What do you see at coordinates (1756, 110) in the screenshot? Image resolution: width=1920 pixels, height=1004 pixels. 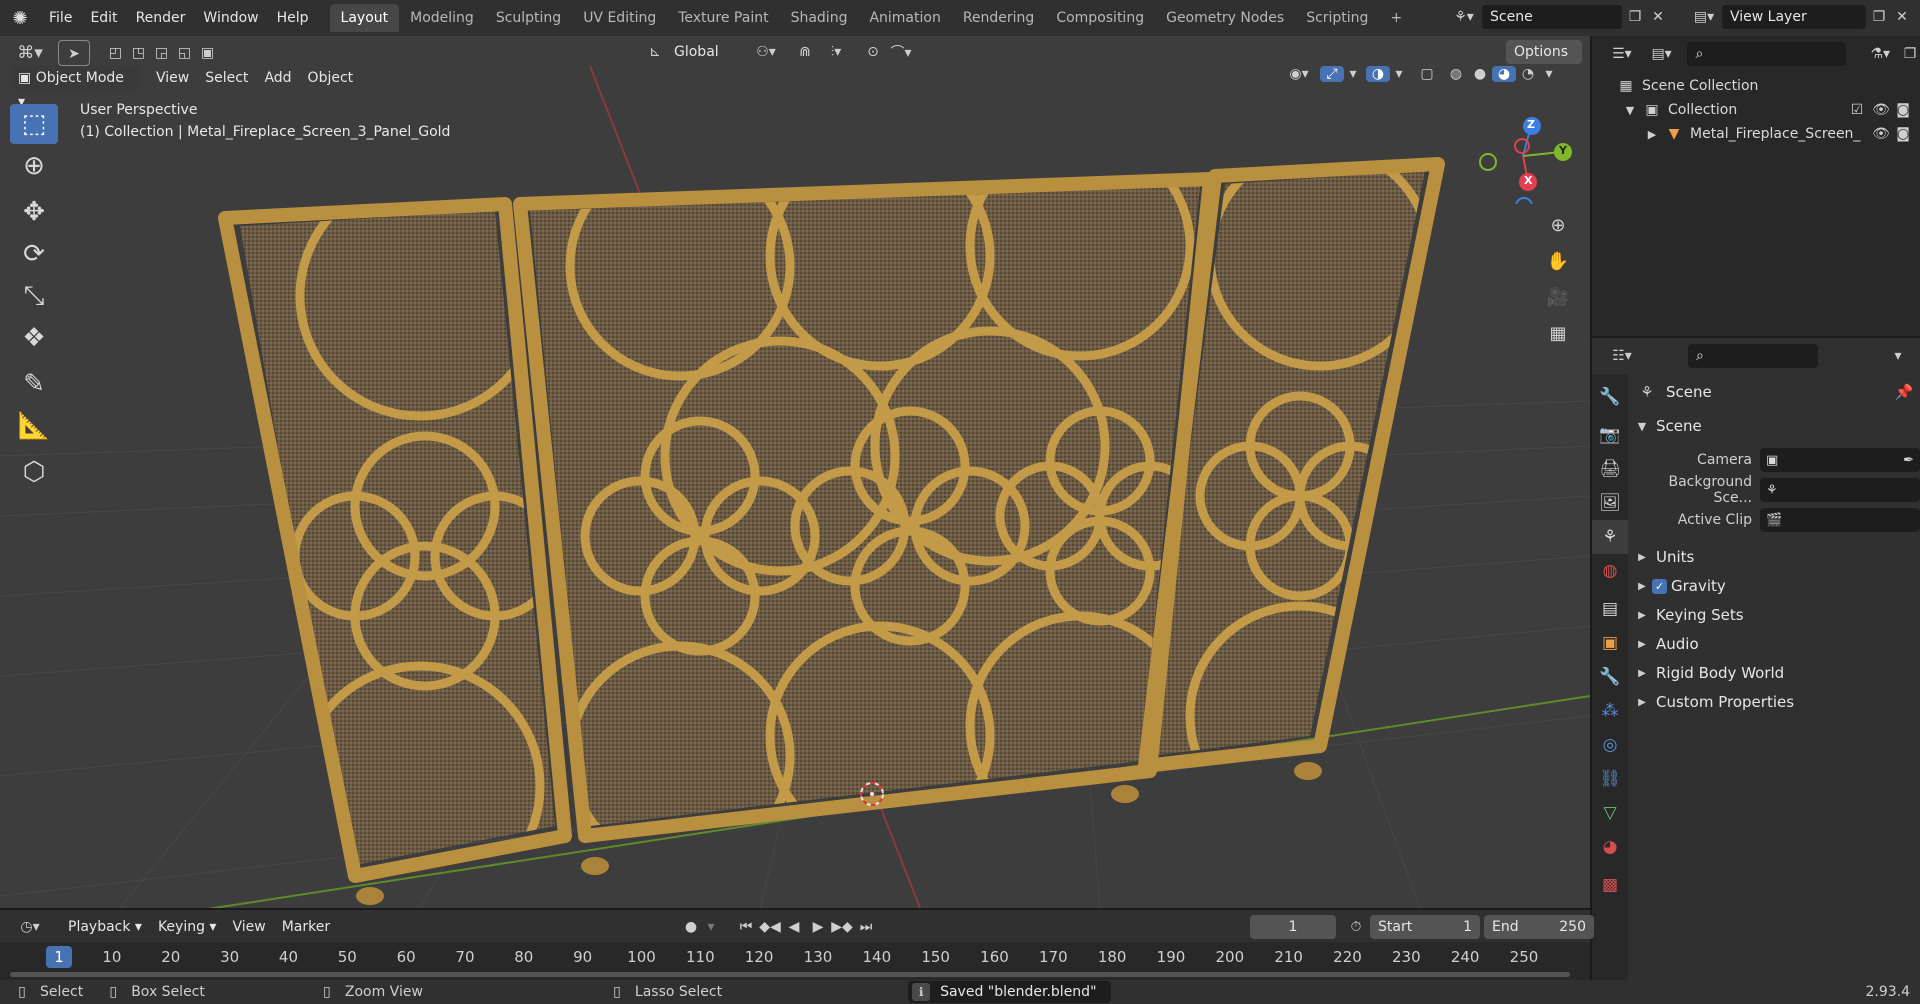 I see `tree-item-collection: ▼ ▣ Collection ☑ 👁 ◙` at bounding box center [1756, 110].